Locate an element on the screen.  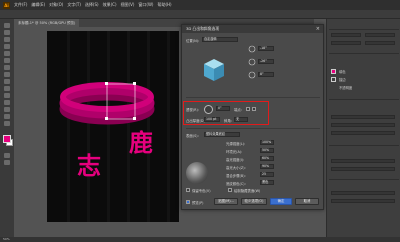
rotate-x-field: -18° is located at coordinates (266, 48).